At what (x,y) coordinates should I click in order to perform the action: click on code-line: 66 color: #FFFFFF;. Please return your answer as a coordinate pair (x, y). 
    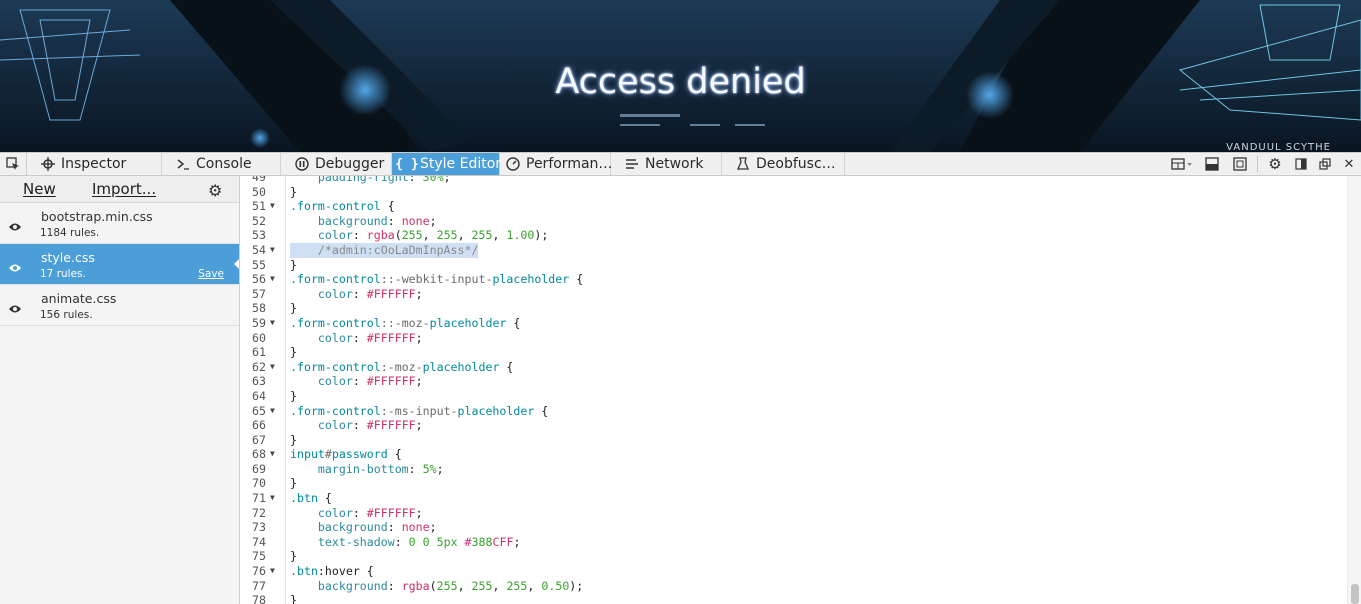
    Looking at the image, I should click on (794, 425).